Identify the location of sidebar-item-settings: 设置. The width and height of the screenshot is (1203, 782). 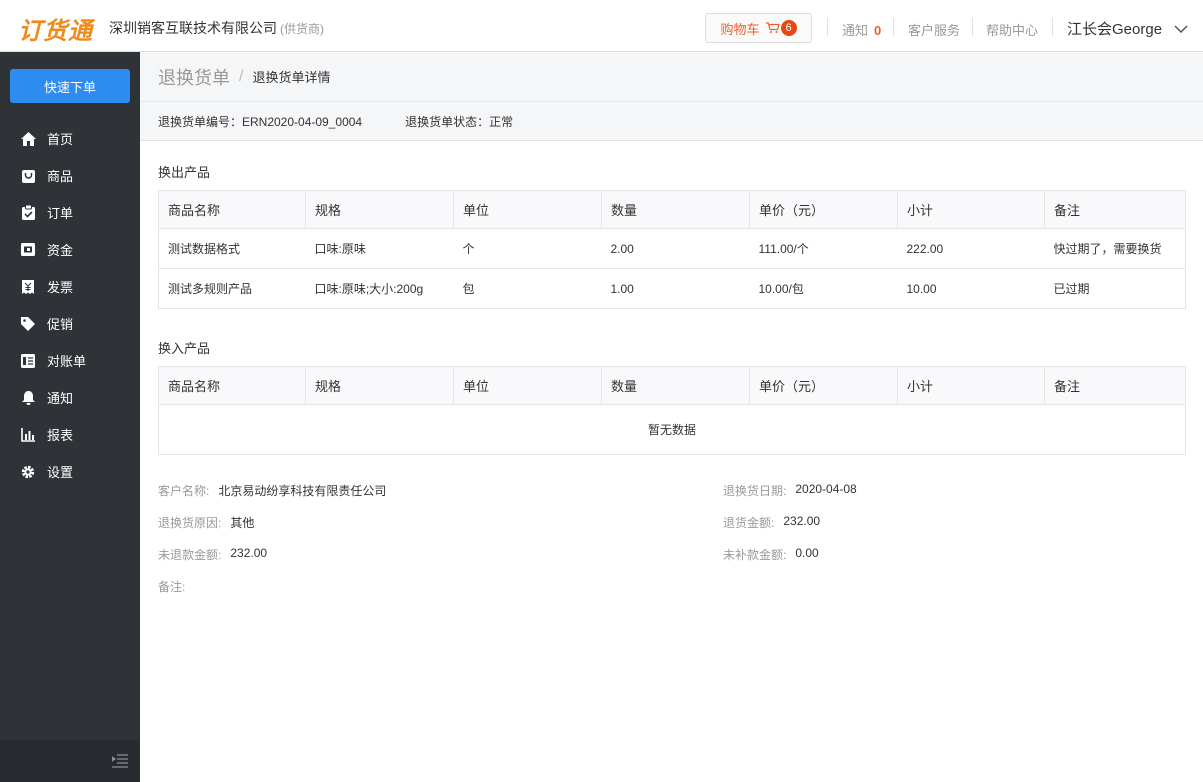
(70, 471).